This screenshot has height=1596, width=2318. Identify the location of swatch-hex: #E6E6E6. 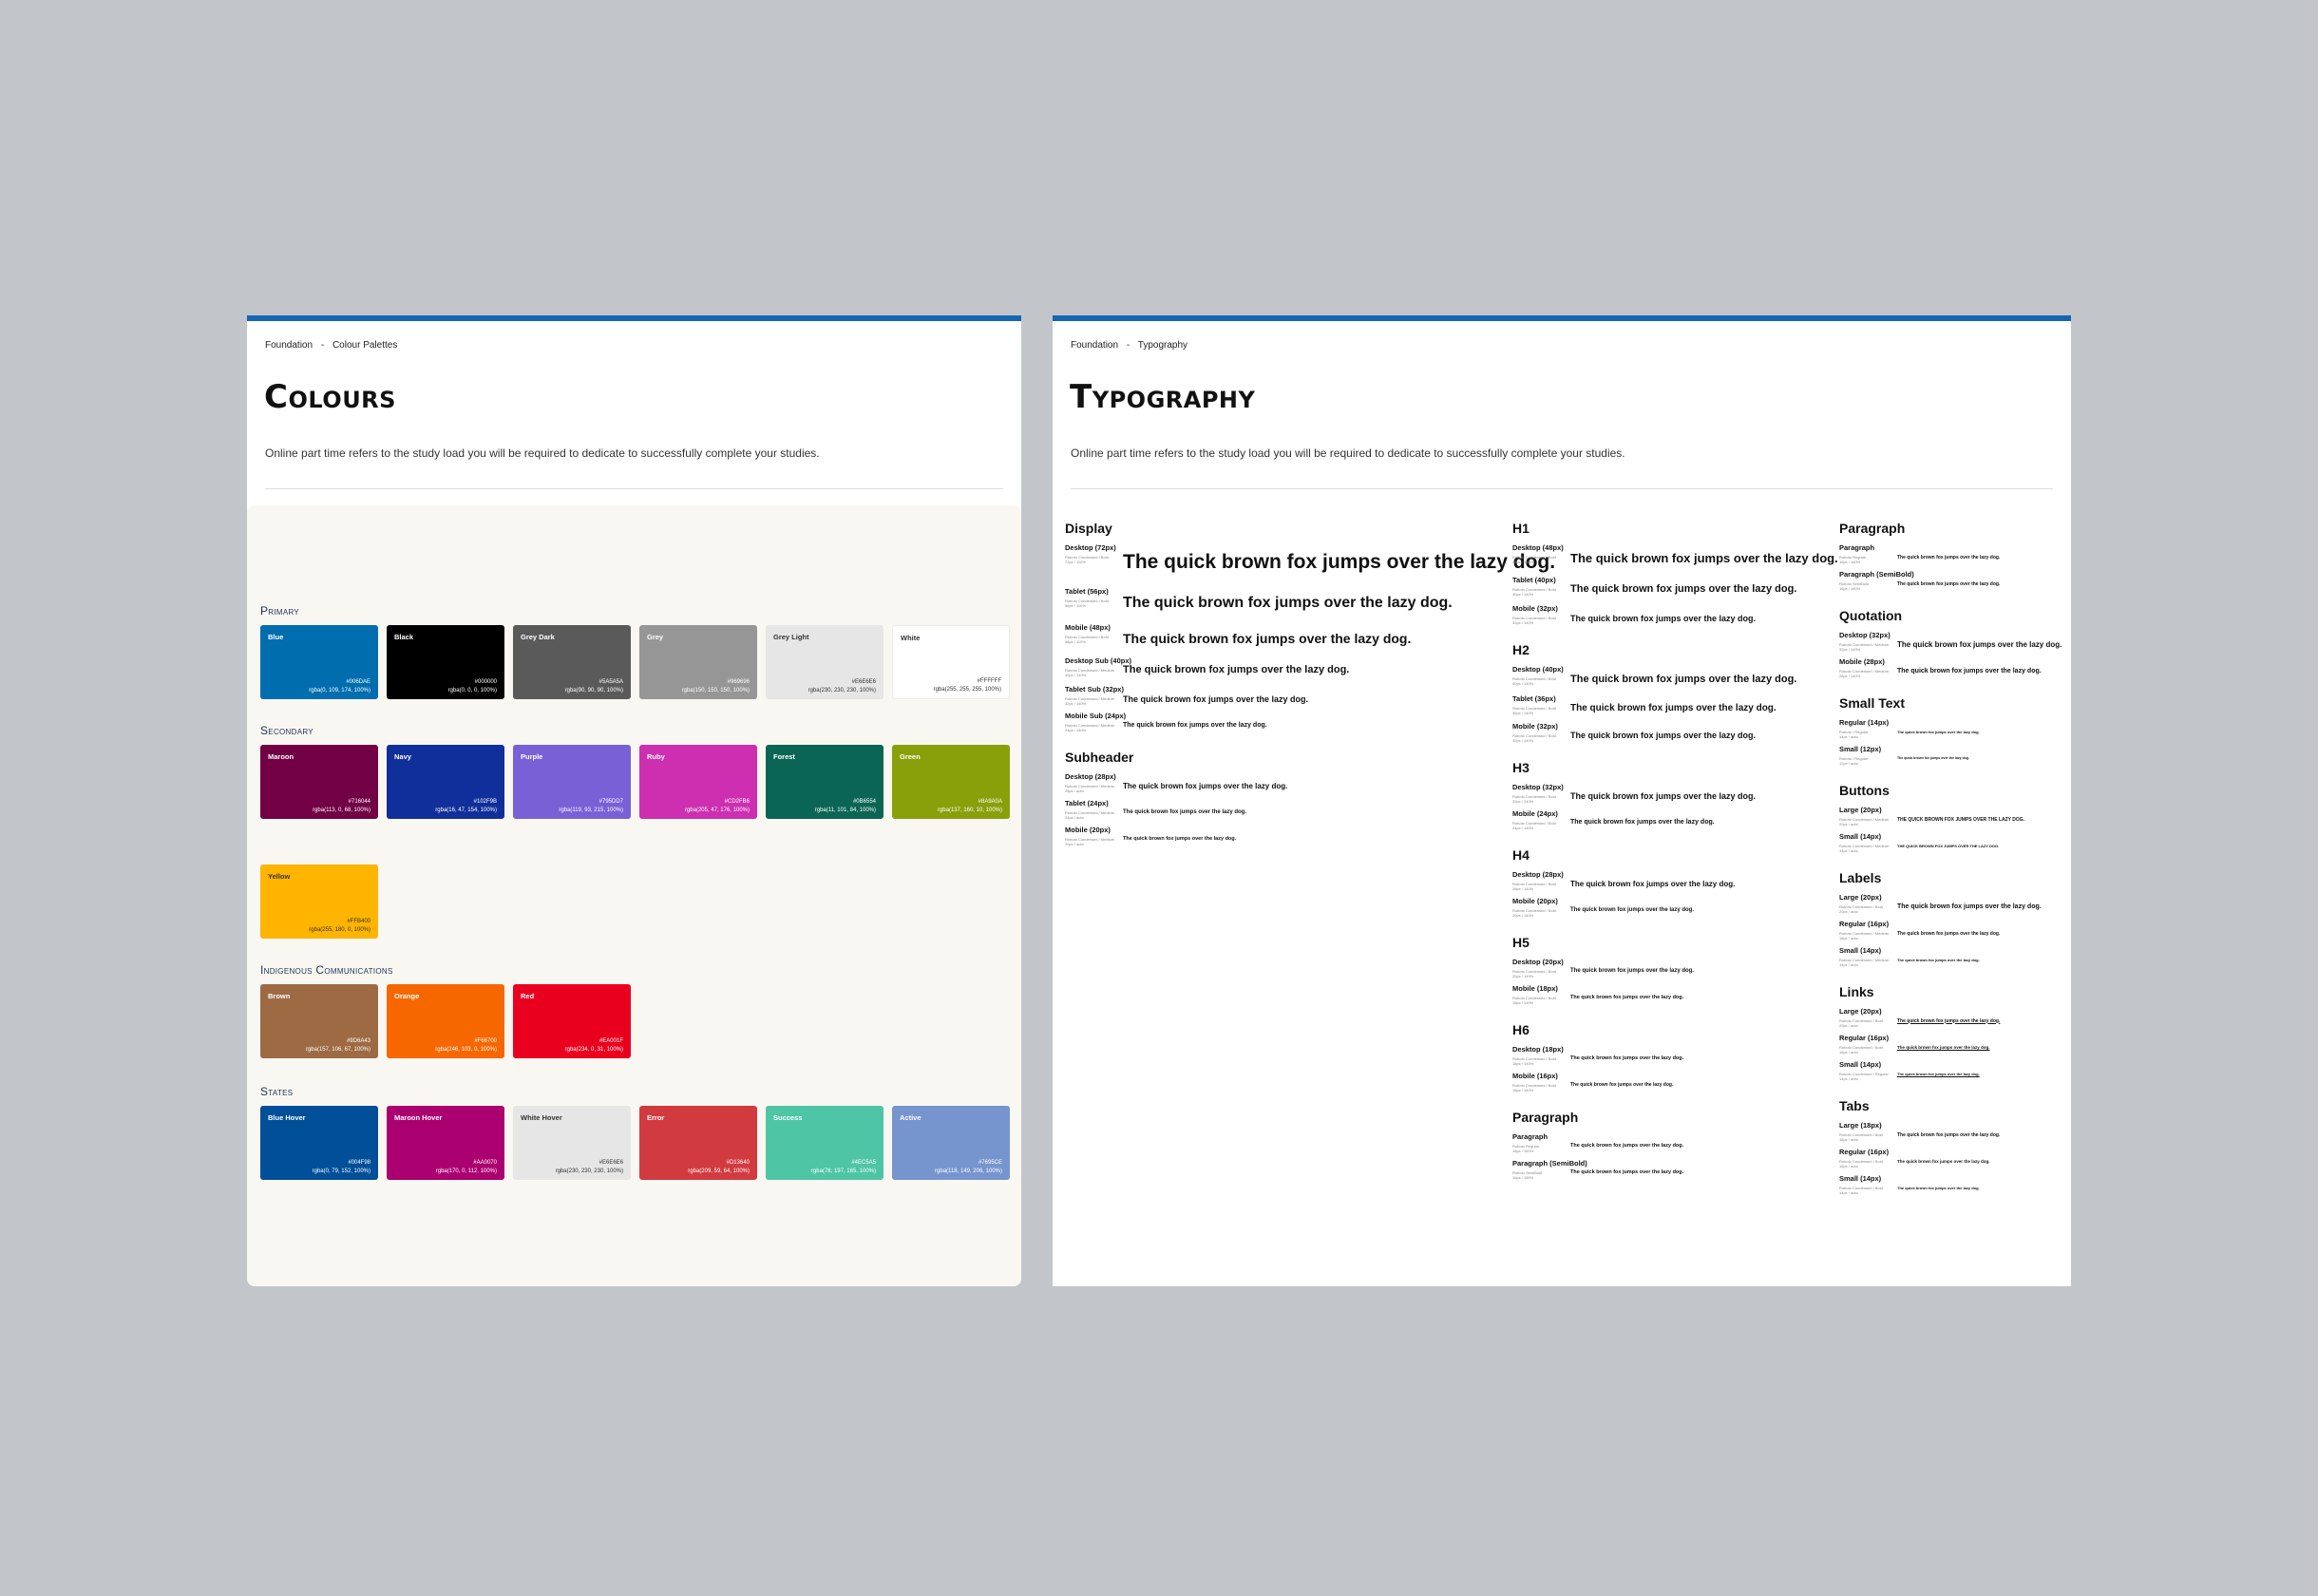
(863, 682).